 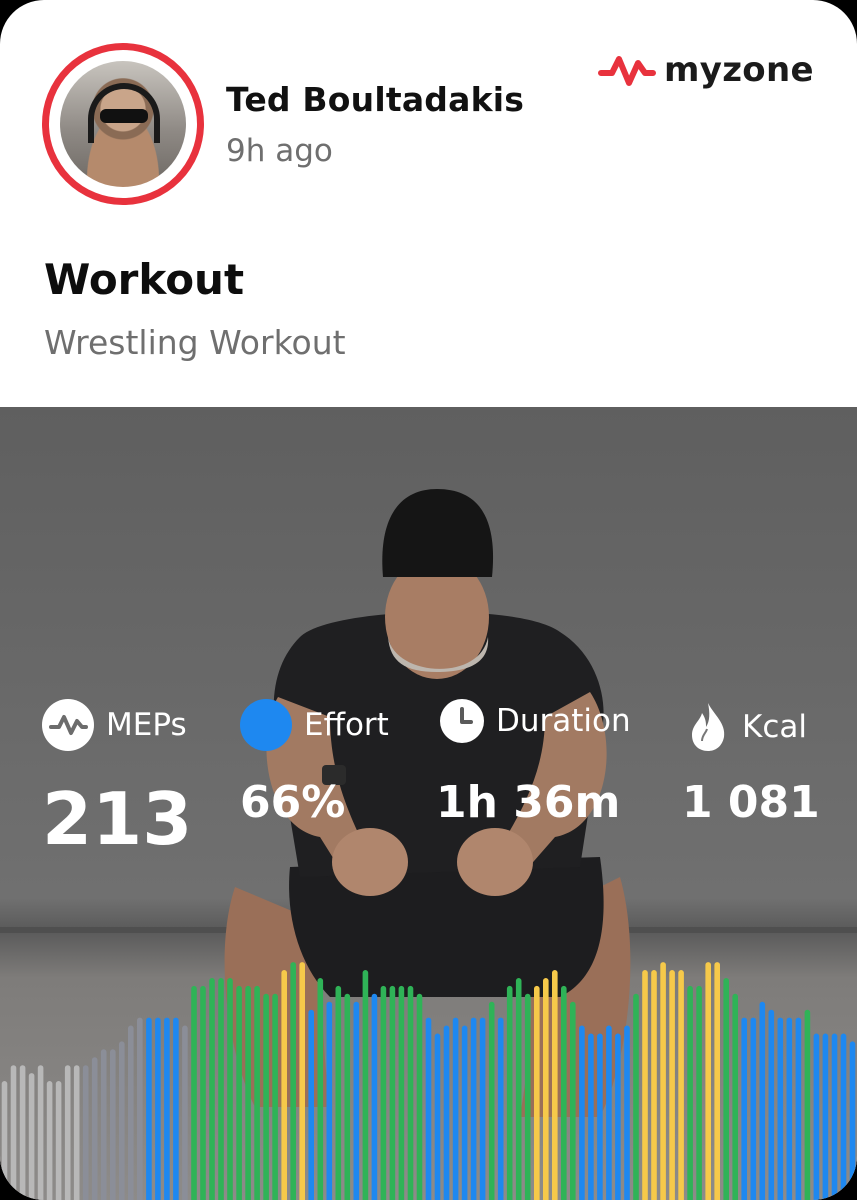 What do you see at coordinates (124, 116) in the screenshot?
I see `sunglasses-detail` at bounding box center [124, 116].